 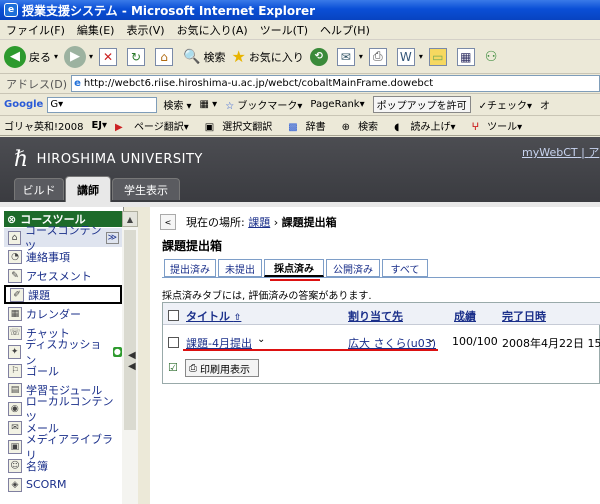 I want to click on chevron-down-icon: ≫, so click(x=112, y=237).